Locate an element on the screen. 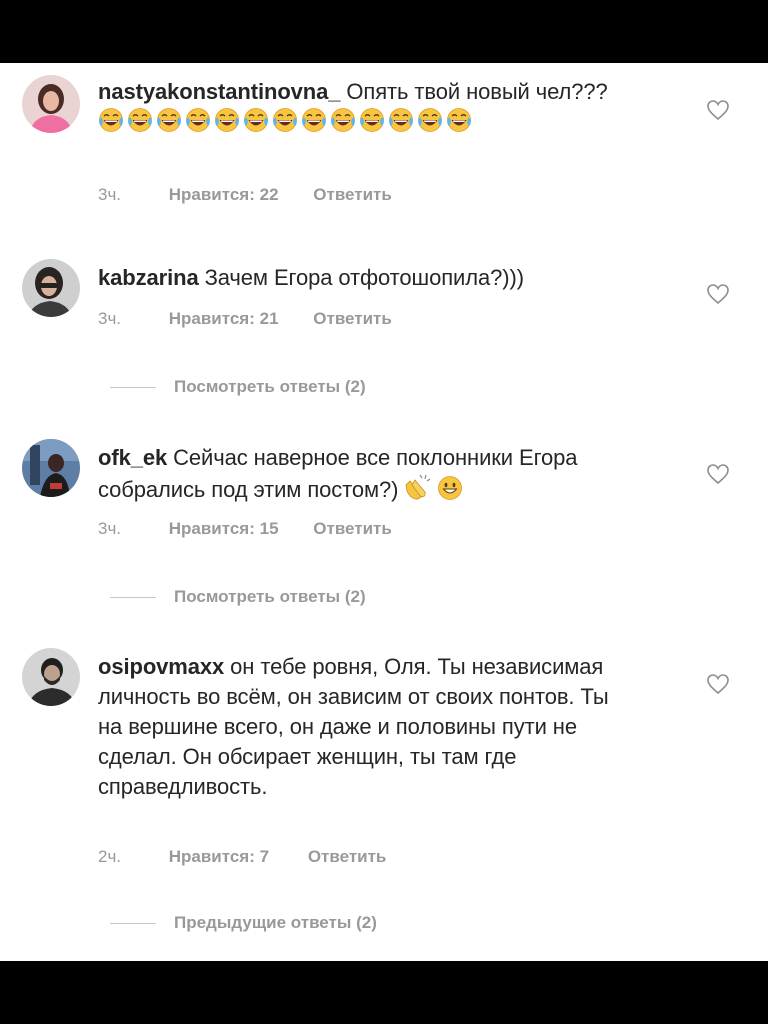  comment-text: Зачем Егора отфотошопила?))) is located at coordinates (364, 277).